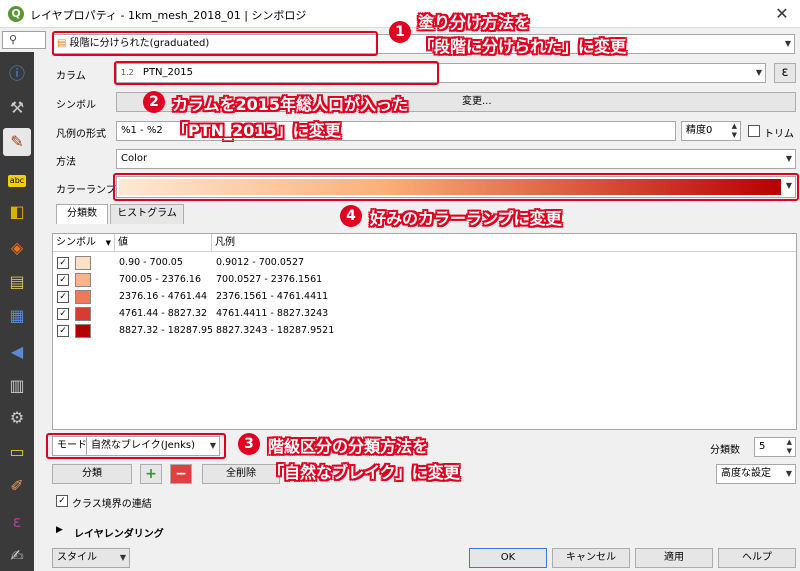  What do you see at coordinates (151, 474) in the screenshot?
I see `add-class-button: +` at bounding box center [151, 474].